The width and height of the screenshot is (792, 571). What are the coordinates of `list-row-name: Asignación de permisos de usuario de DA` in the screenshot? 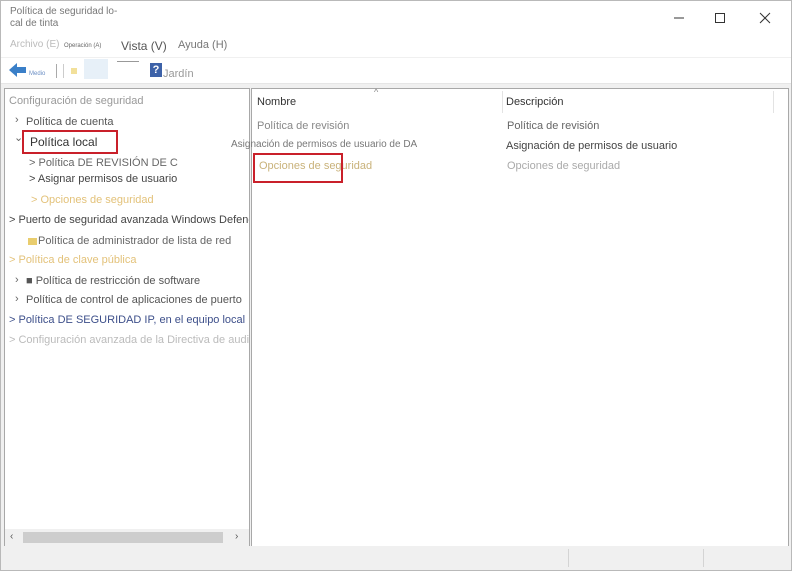 It's located at (324, 144).